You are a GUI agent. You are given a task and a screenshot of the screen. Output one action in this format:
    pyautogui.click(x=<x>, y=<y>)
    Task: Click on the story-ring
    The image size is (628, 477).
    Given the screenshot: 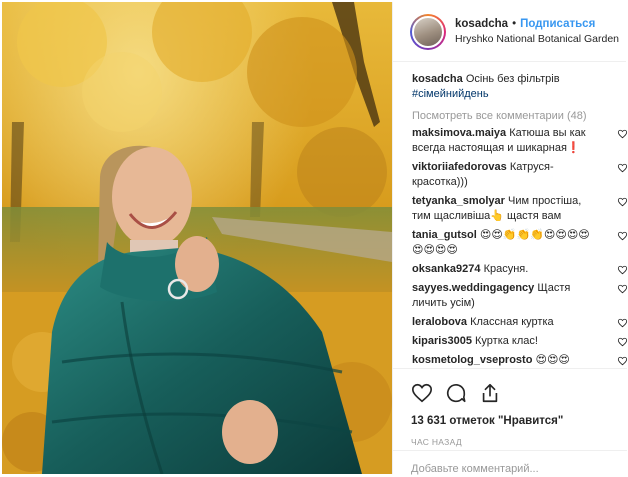 What is the action you would take?
    pyautogui.click(x=428, y=31)
    